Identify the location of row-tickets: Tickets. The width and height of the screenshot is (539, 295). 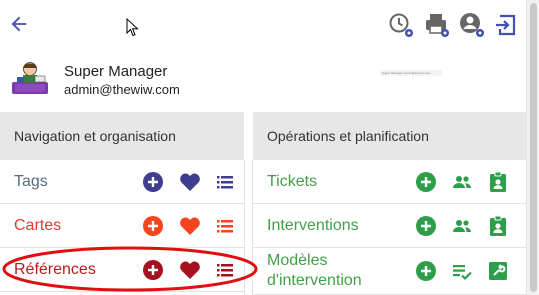
(389, 182).